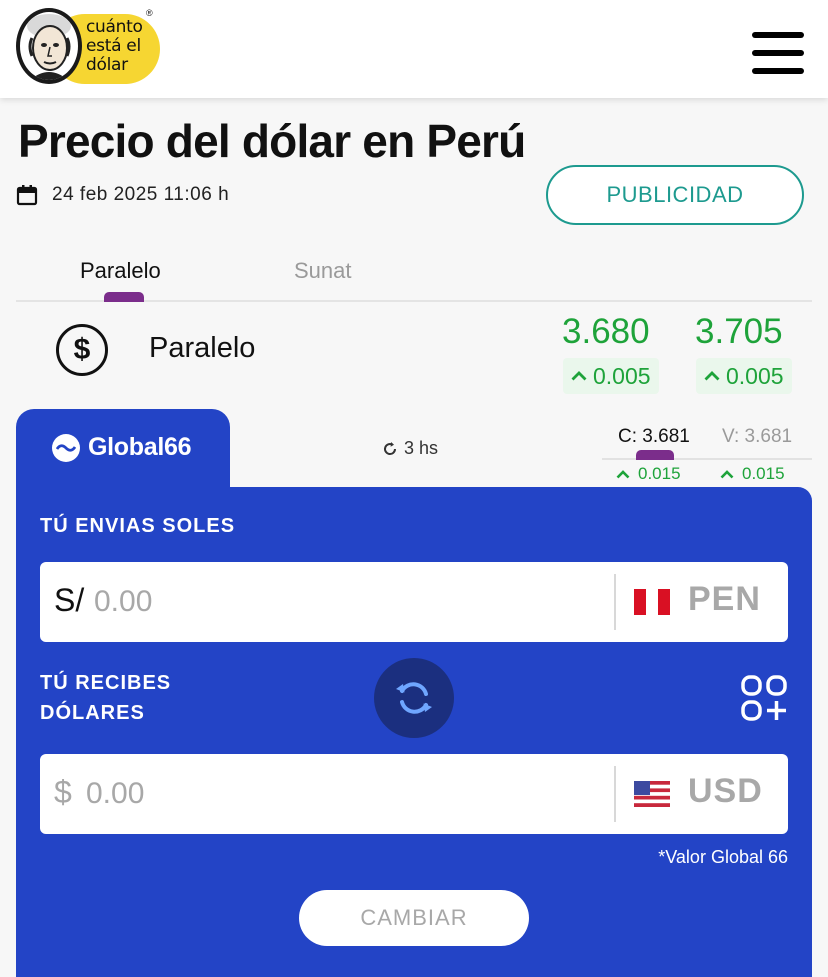  Describe the element at coordinates (652, 794) in the screenshot. I see `usa-flag-icon` at that location.